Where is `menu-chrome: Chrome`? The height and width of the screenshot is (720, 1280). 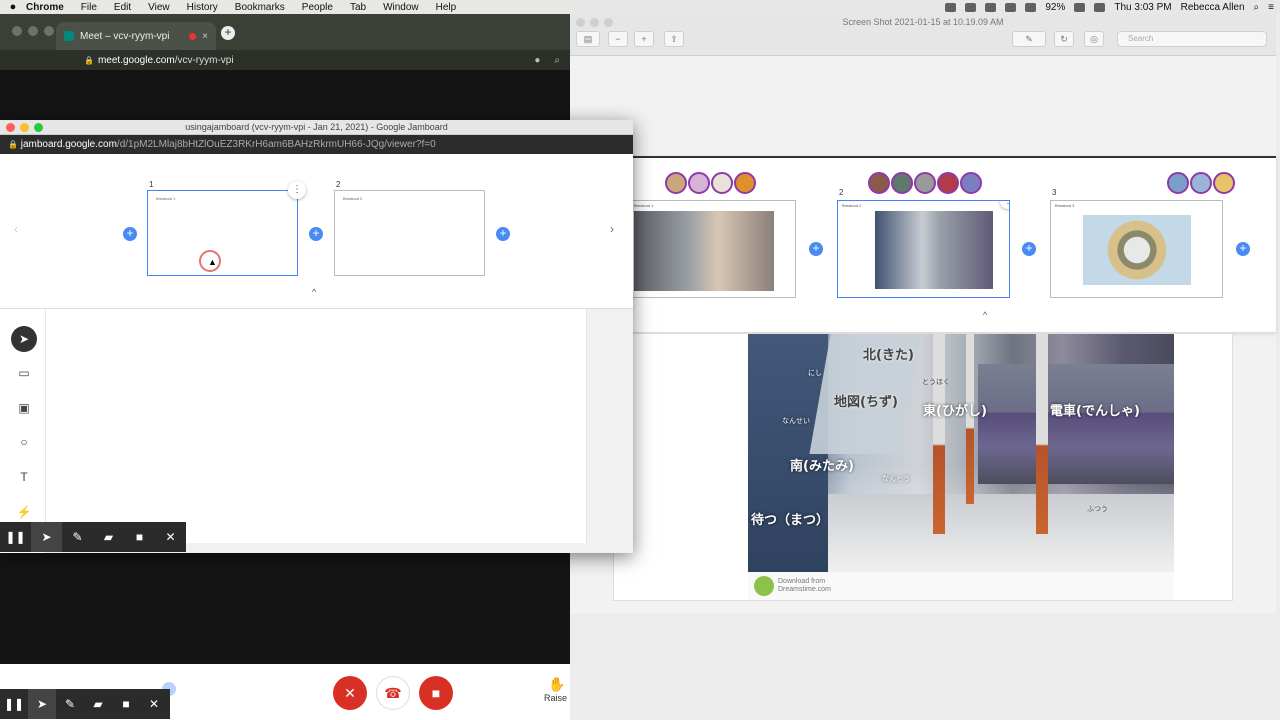 menu-chrome: Chrome is located at coordinates (45, 7).